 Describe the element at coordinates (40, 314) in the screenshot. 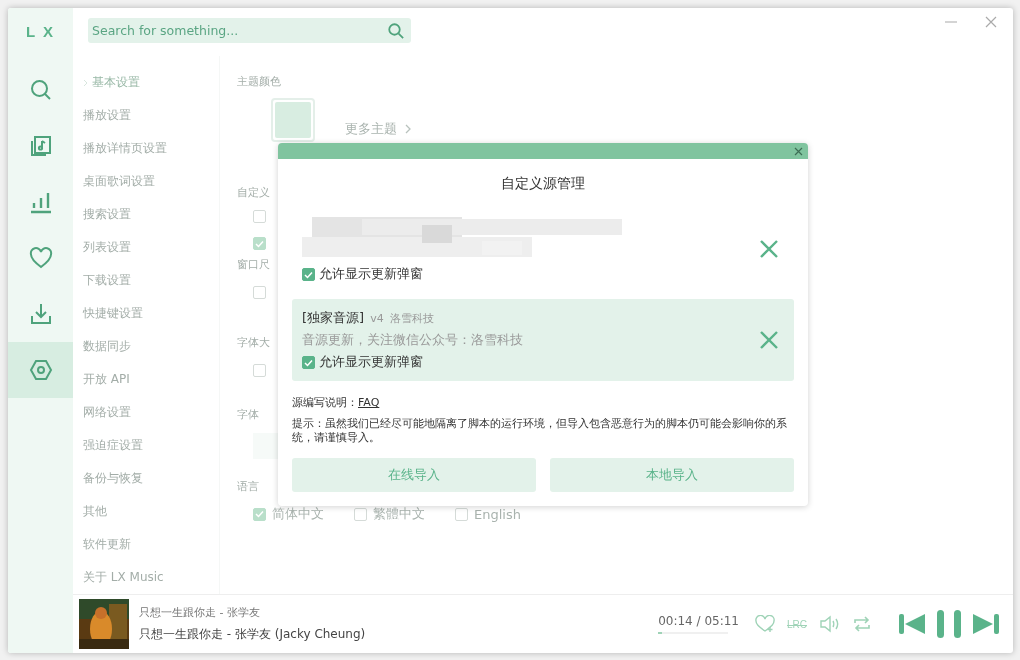

I see `download-icon` at that location.